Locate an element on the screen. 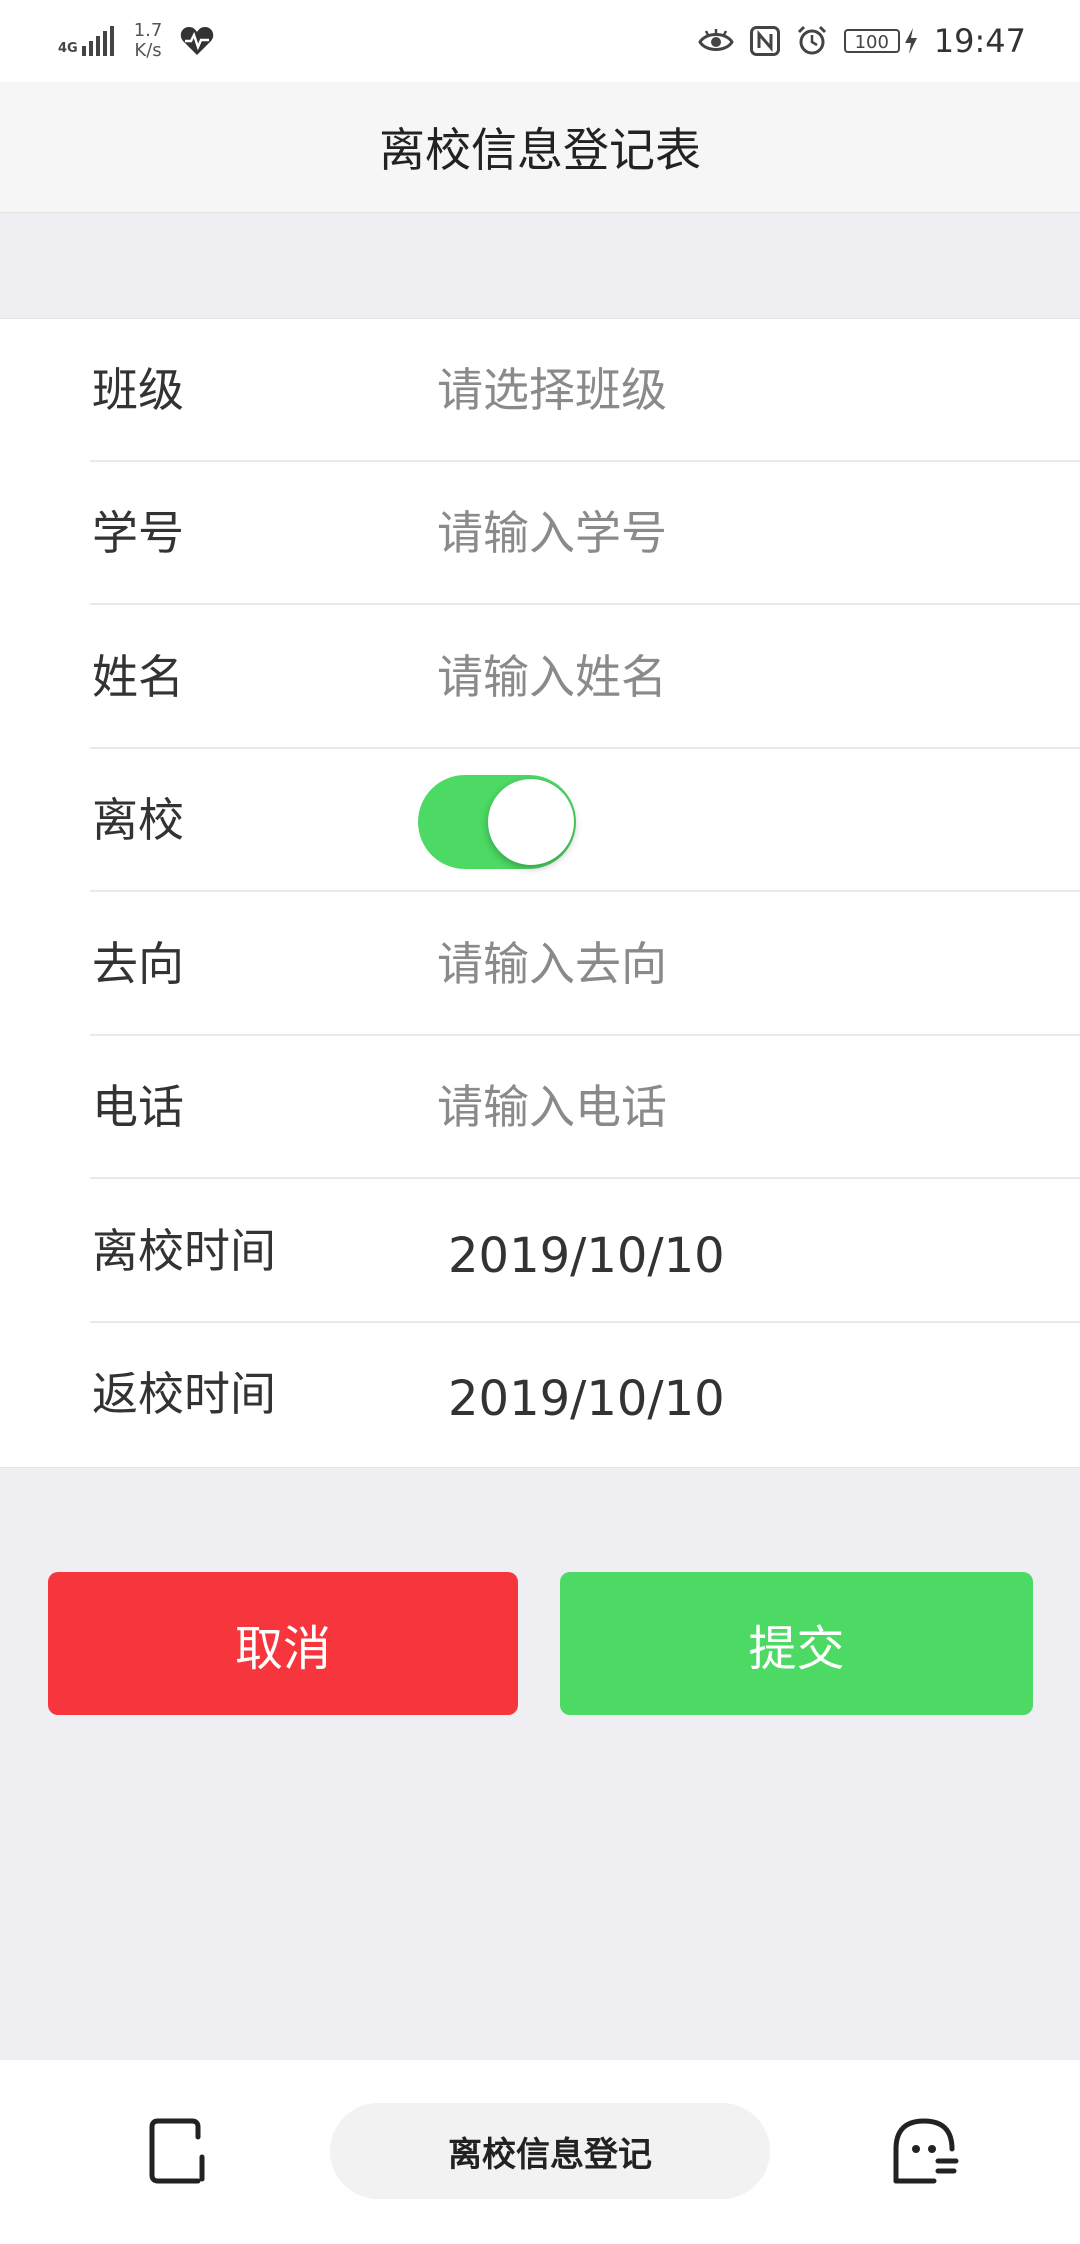 This screenshot has width=1080, height=2244. form-row-name: 姓名 请输入姓名 is located at coordinates (540, 677).